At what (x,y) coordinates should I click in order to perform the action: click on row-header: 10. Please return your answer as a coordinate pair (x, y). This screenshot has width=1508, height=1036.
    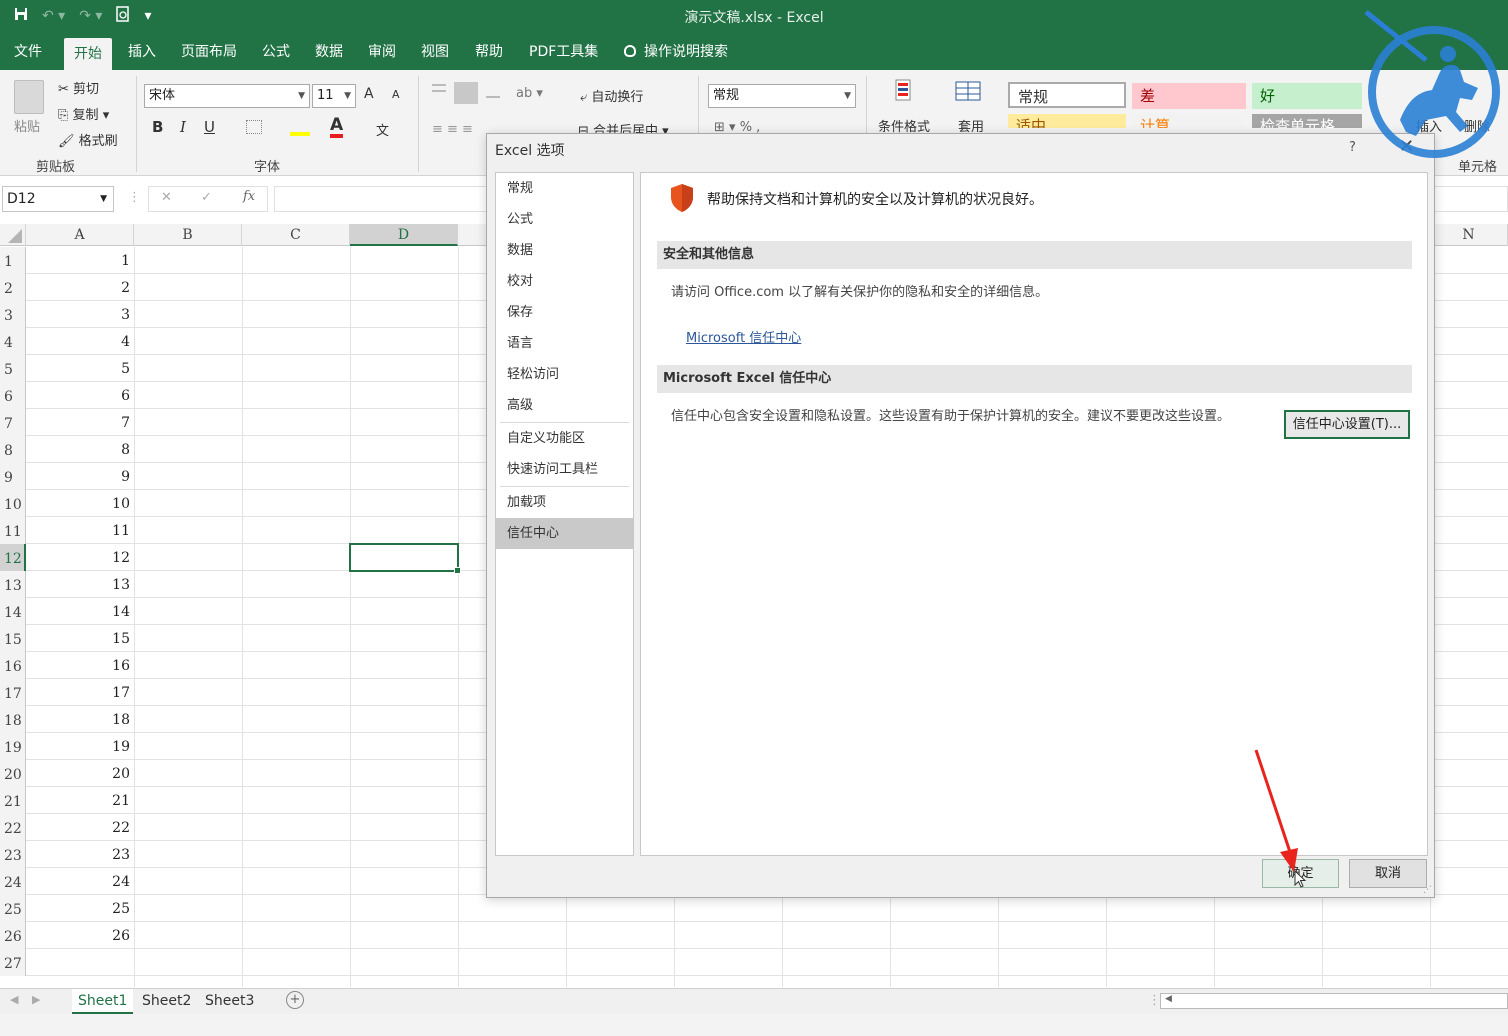
    Looking at the image, I should click on (13, 503).